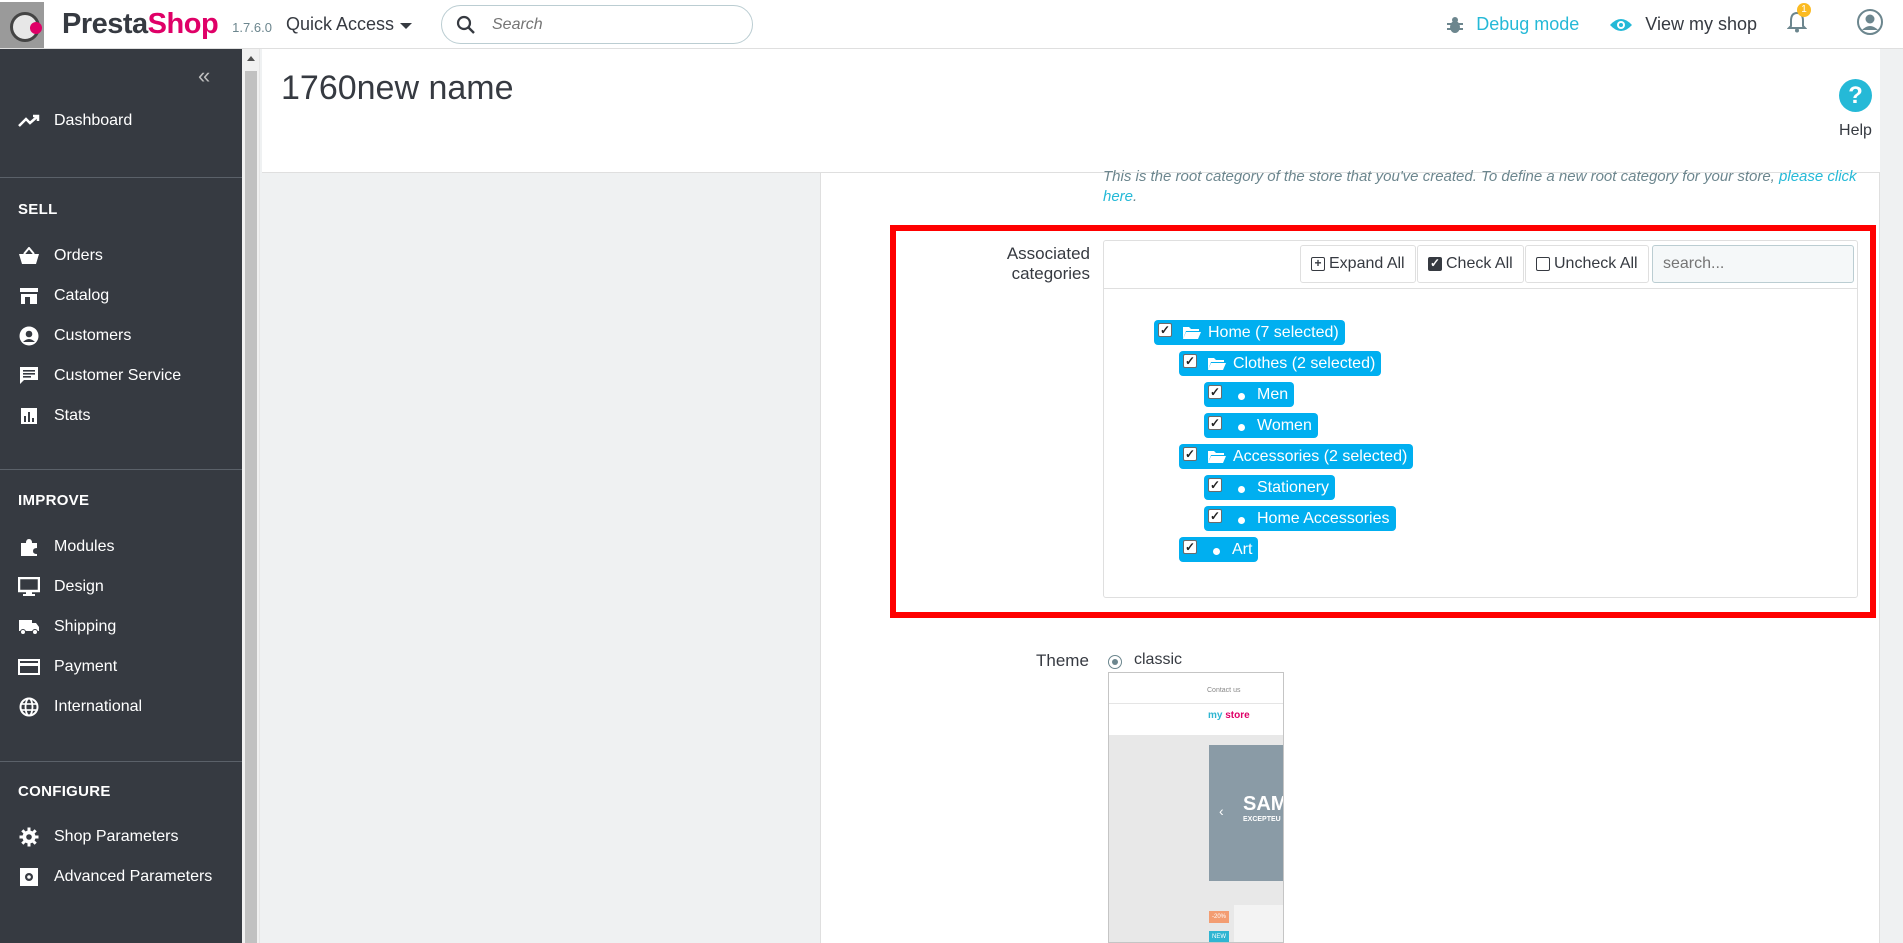 The height and width of the screenshot is (943, 1903). Describe the element at coordinates (29, 667) in the screenshot. I see `credit-card-icon` at that location.